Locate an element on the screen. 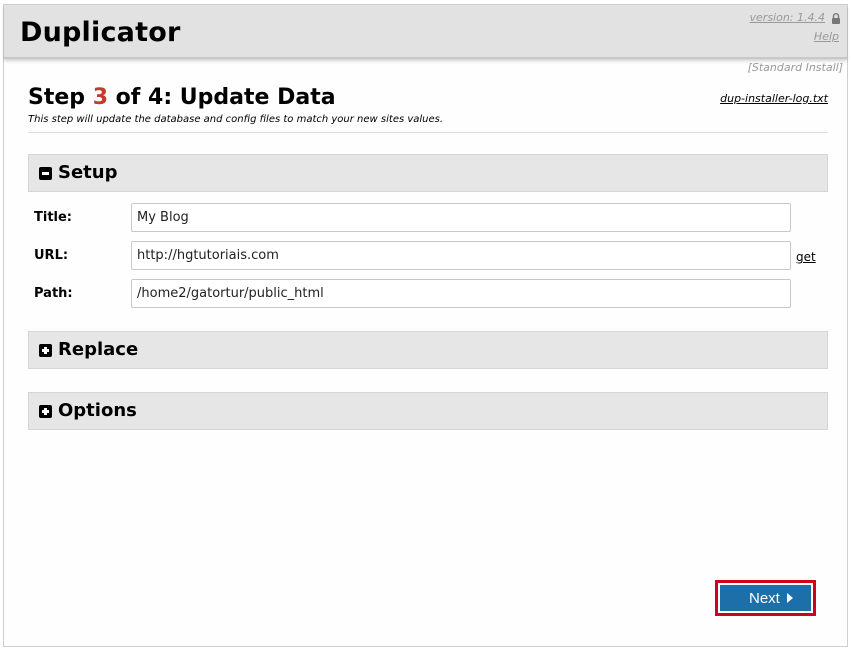 The height and width of the screenshot is (650, 852). app-header: Duplicator version: 1.4.4 Help is located at coordinates (425, 32).